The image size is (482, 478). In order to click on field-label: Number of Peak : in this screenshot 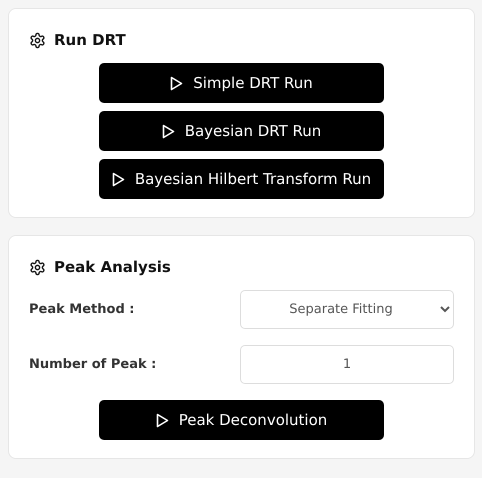, I will do `click(92, 364)`.